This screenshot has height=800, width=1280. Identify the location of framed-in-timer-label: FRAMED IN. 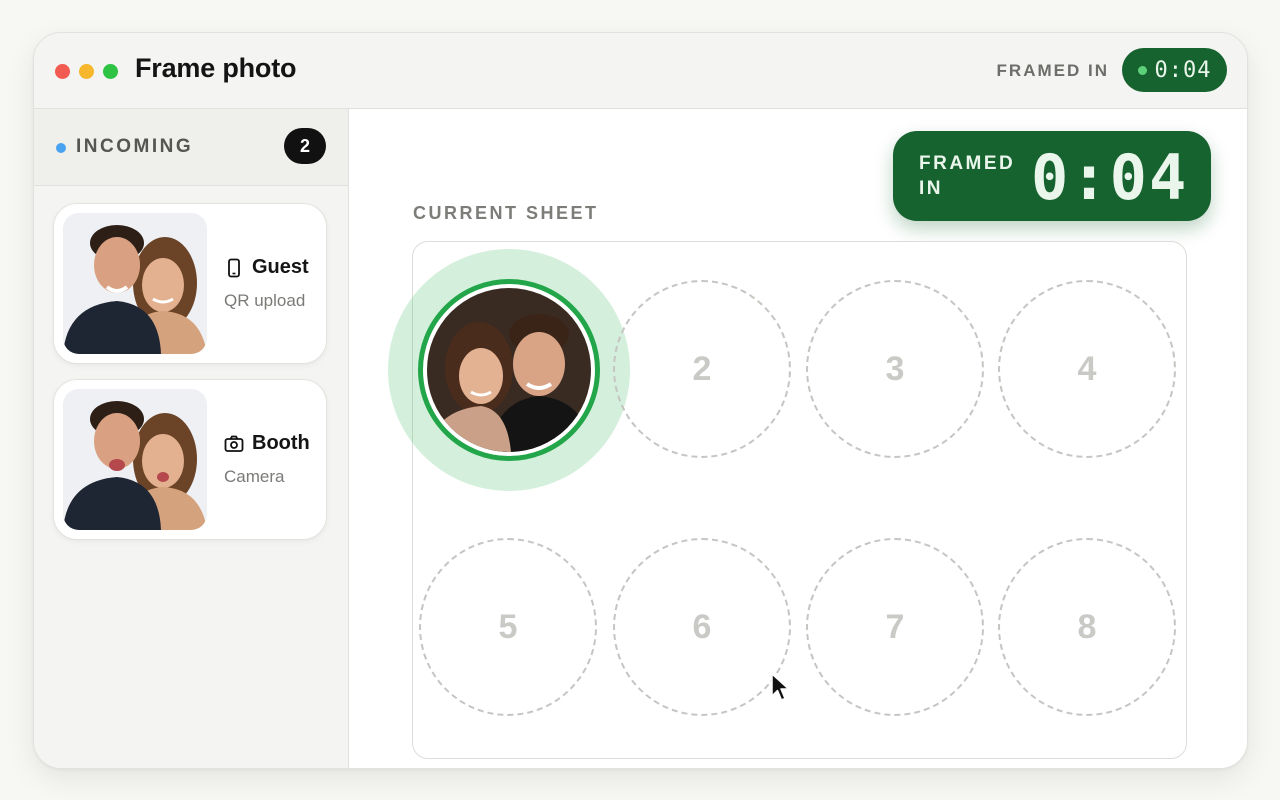
(967, 176).